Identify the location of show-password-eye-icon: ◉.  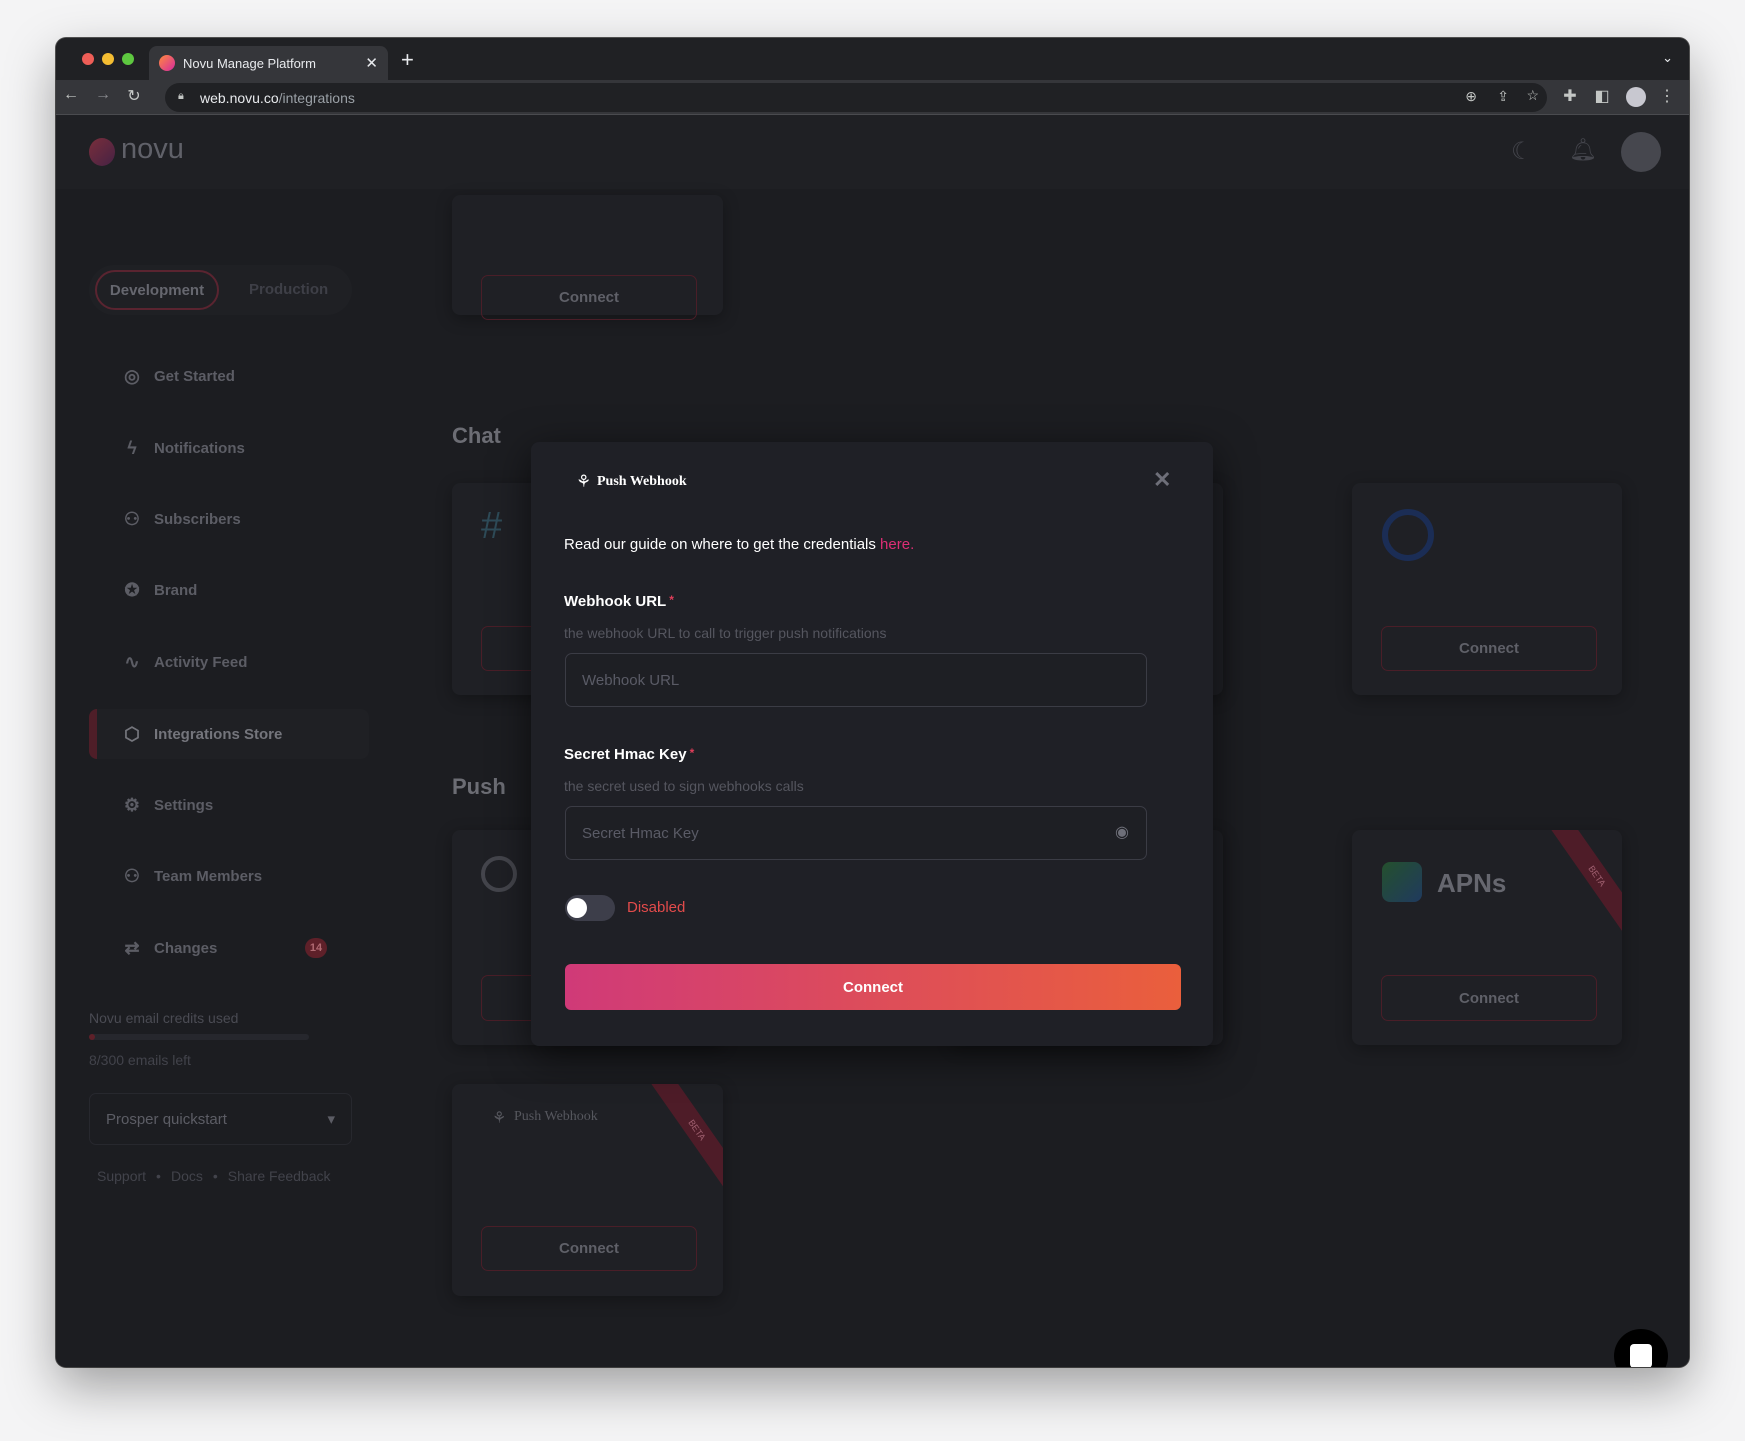
(1122, 832).